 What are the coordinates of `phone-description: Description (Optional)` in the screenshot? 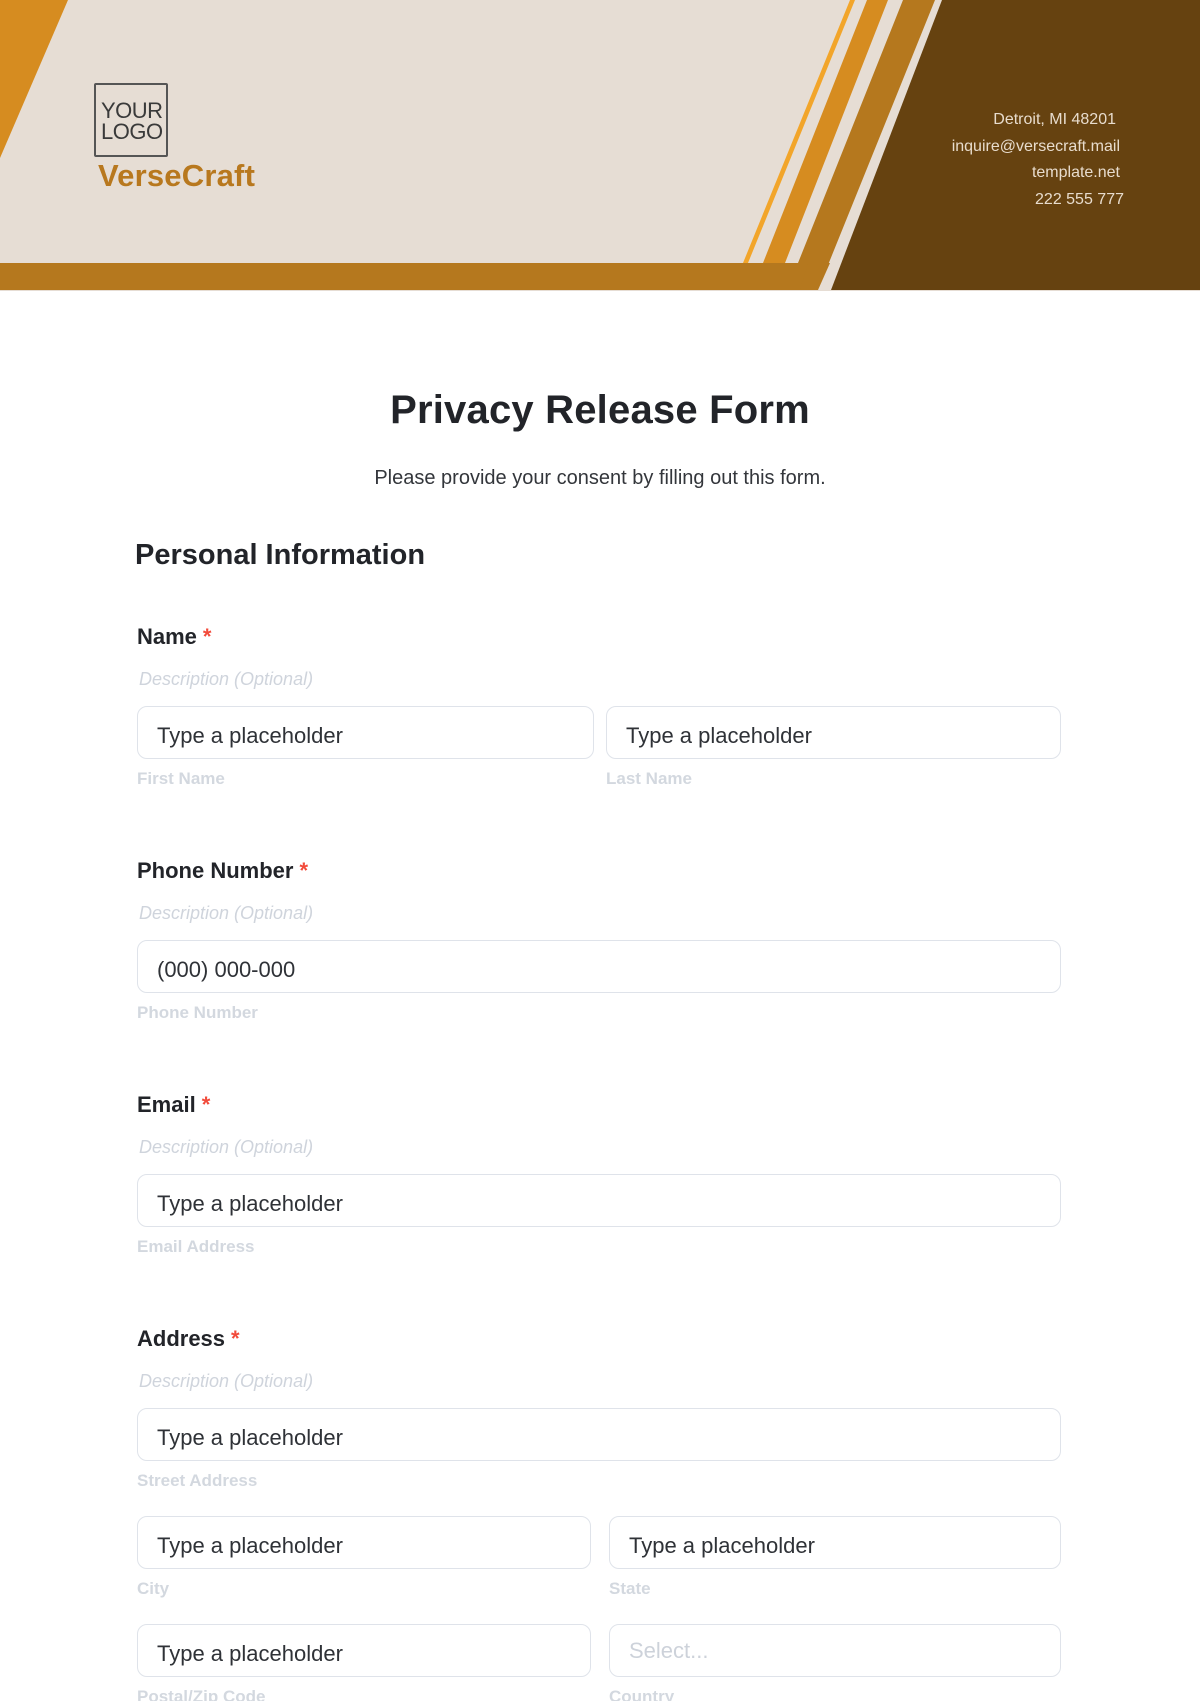 It's located at (226, 913).